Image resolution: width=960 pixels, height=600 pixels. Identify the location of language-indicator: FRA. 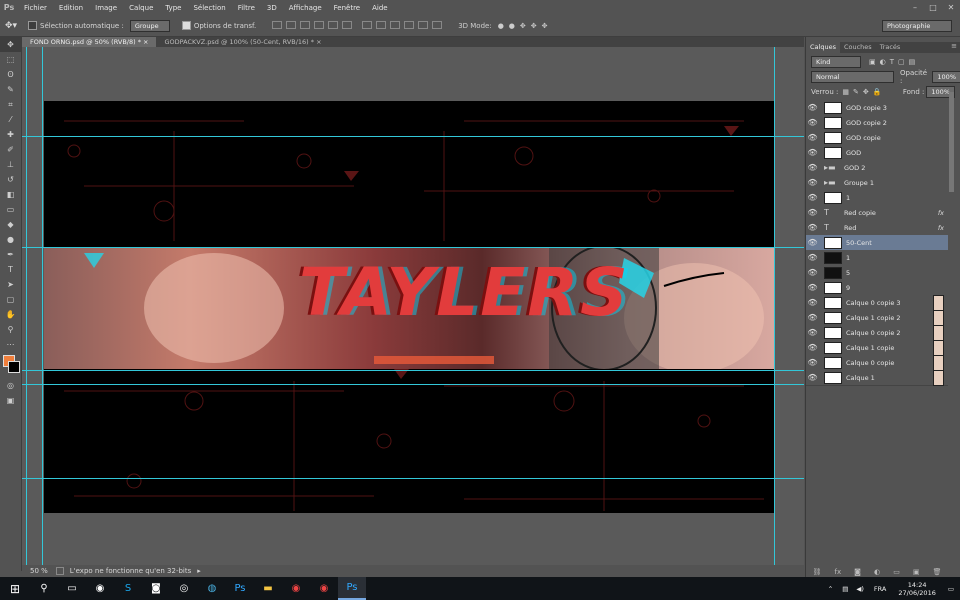
(880, 589).